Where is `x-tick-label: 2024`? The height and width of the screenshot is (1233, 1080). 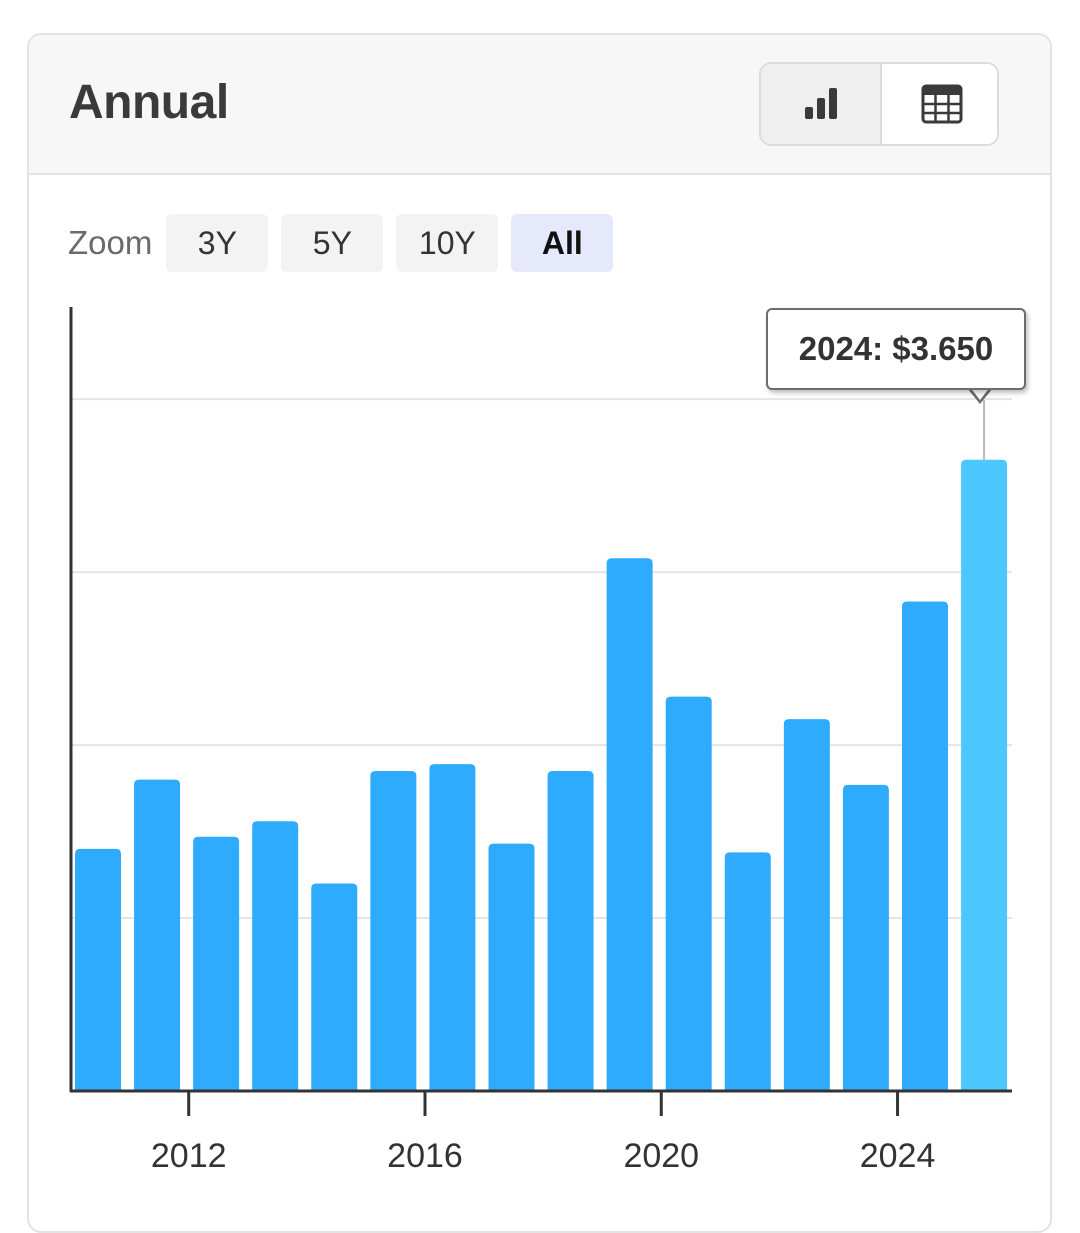
x-tick-label: 2024 is located at coordinates (898, 1156).